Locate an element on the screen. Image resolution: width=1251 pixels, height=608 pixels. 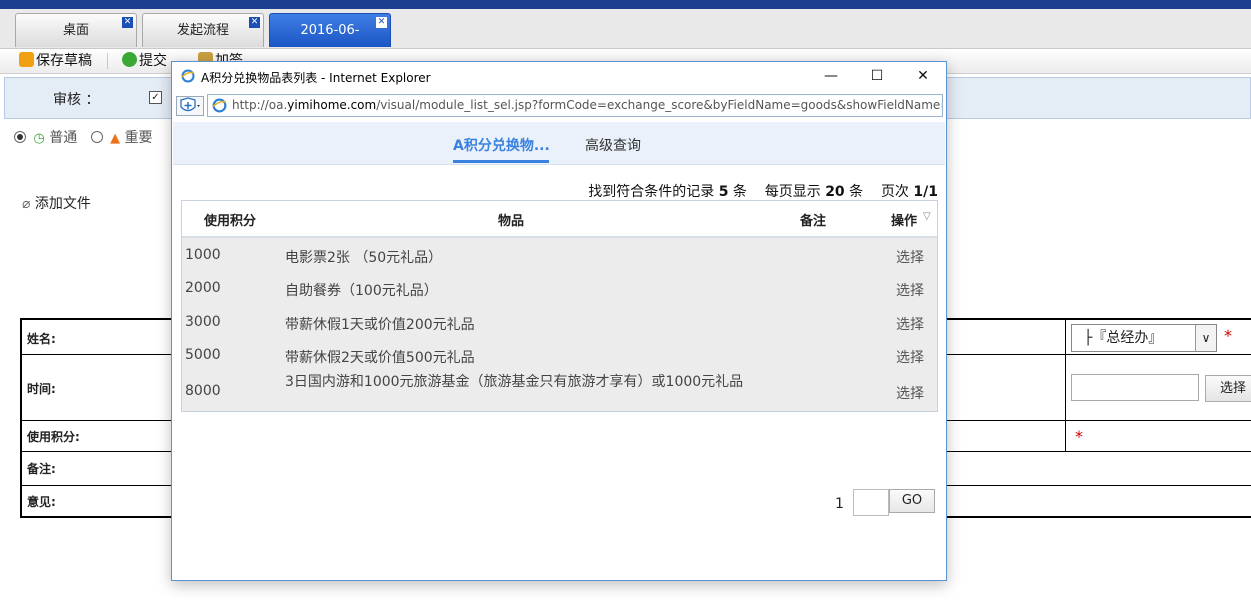
minimize-button: — is located at coordinates (831, 76).